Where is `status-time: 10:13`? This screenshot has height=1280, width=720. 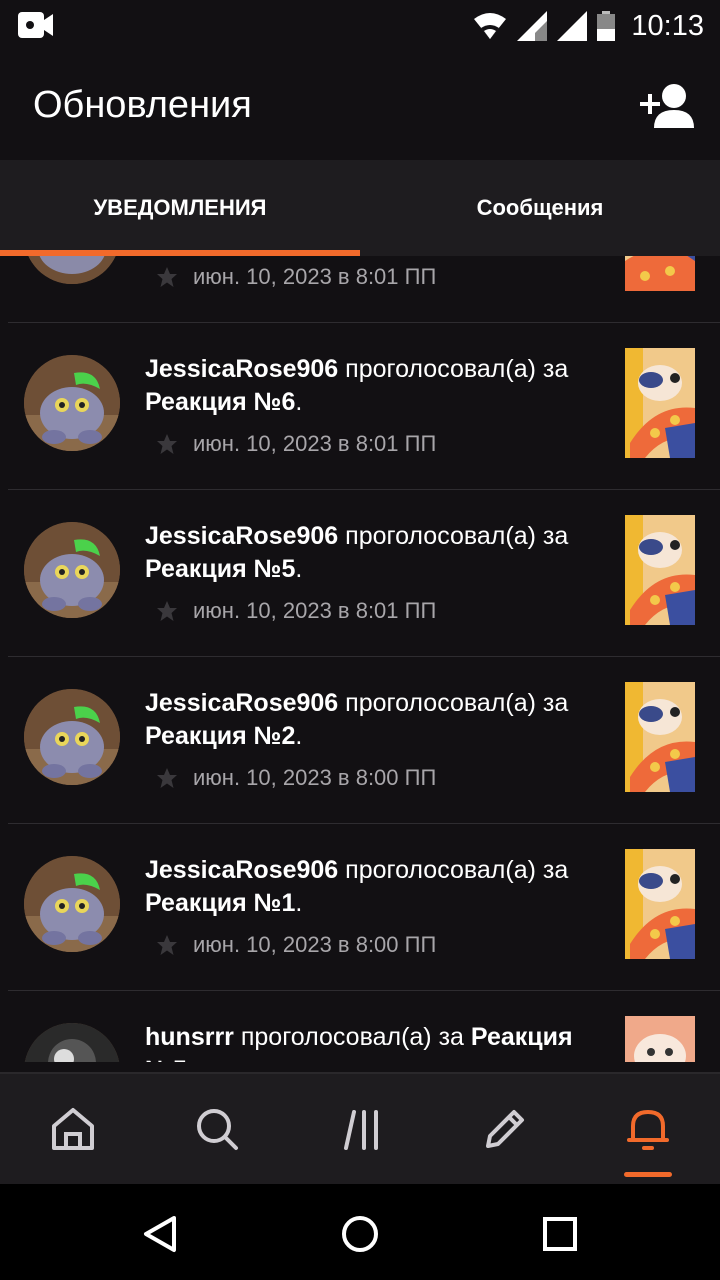 status-time: 10:13 is located at coordinates (667, 25).